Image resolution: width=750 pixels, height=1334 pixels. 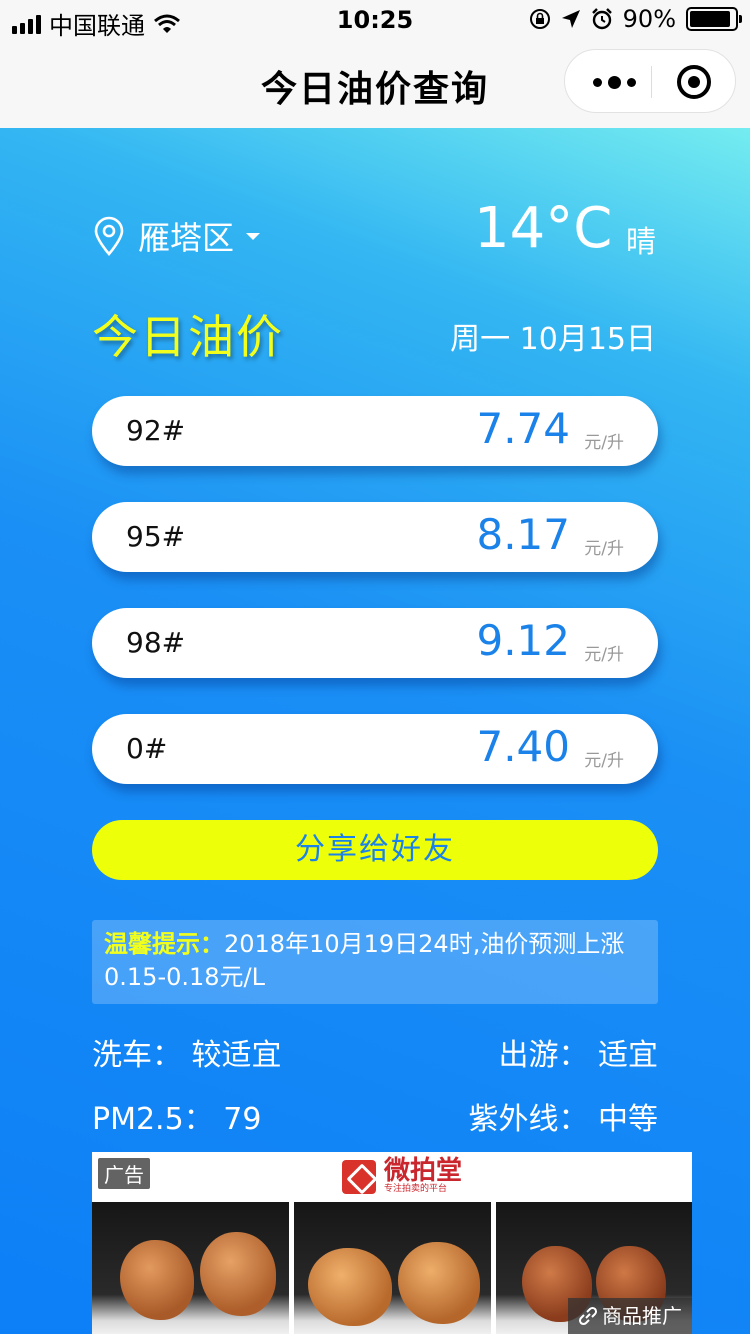 I want to click on price-card-95: 95# 8.17 元/升, so click(x=375, y=537).